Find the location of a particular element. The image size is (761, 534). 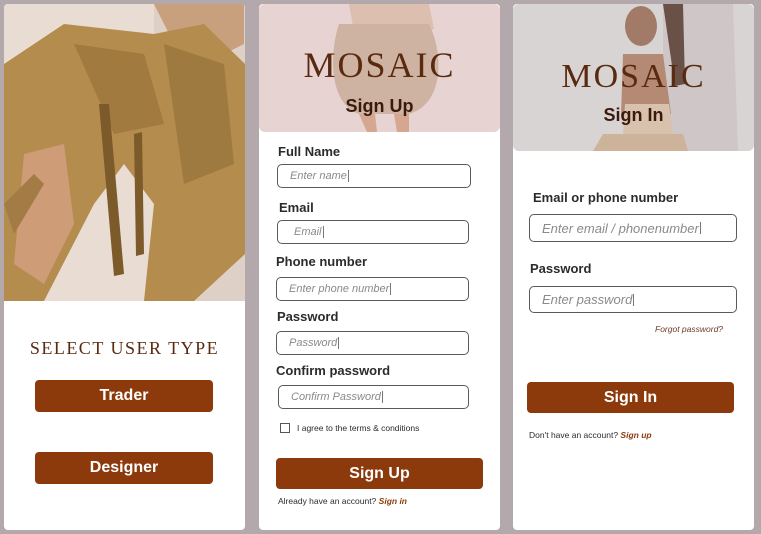

signup-title: Sign Up is located at coordinates (379, 106).